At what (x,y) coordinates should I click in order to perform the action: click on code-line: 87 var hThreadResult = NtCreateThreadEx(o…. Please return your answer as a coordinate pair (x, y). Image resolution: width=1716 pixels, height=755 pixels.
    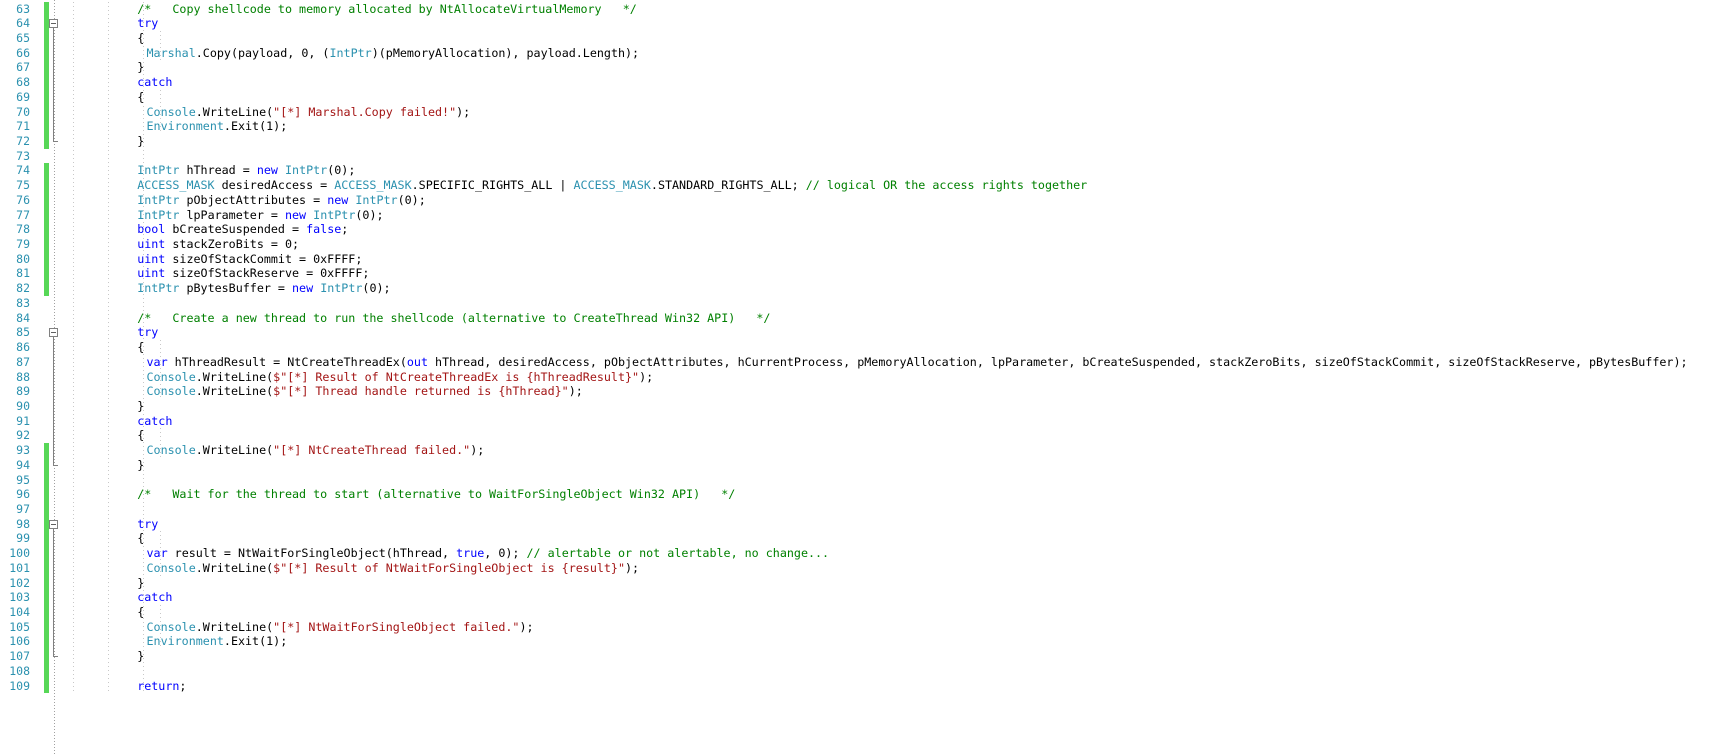
    Looking at the image, I should click on (858, 362).